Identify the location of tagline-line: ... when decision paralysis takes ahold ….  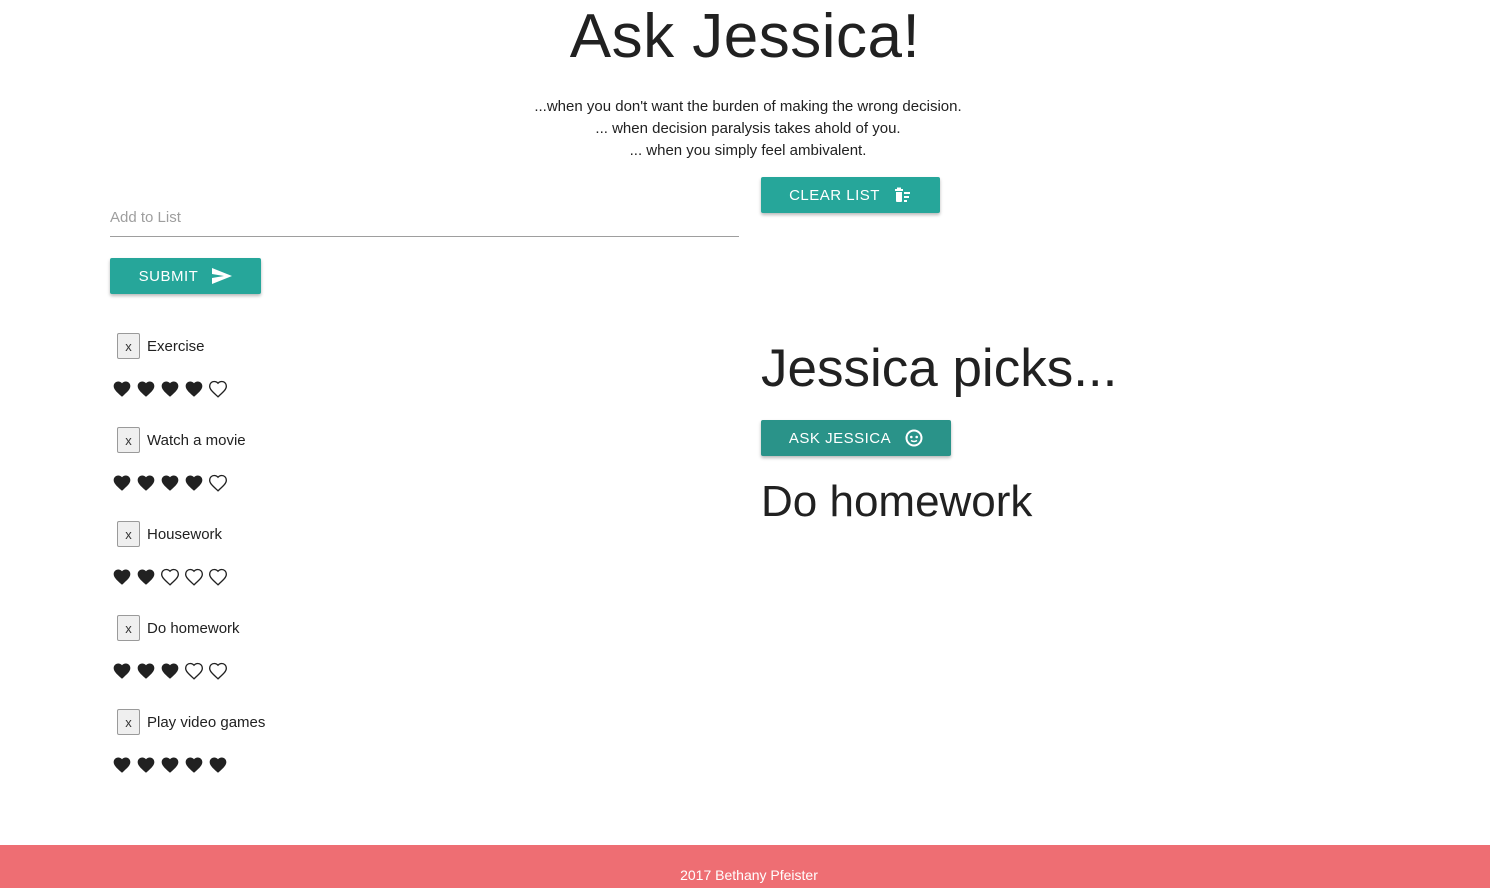
(748, 128).